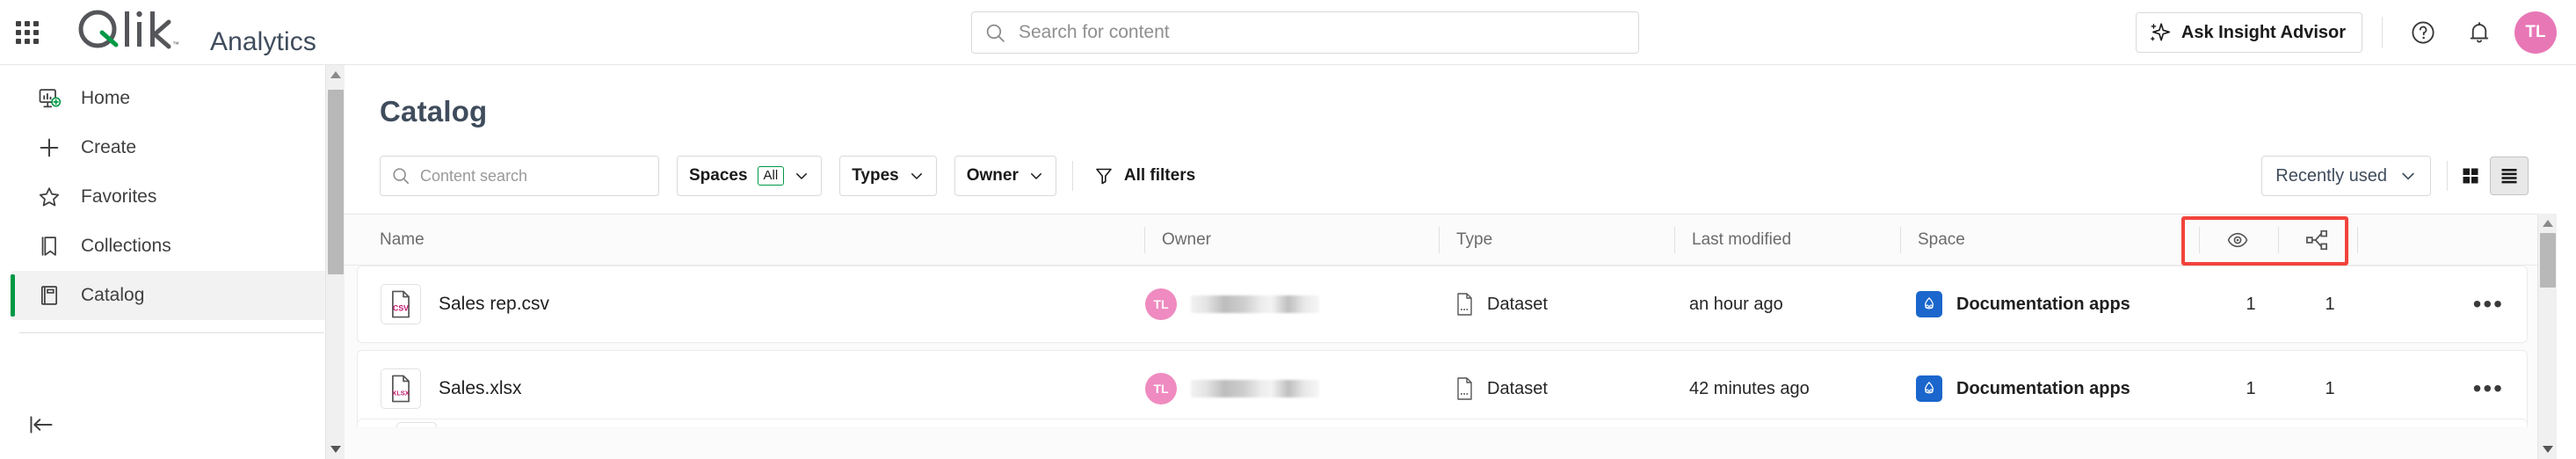  Describe the element at coordinates (2470, 176) in the screenshot. I see `grid-view-button` at that location.